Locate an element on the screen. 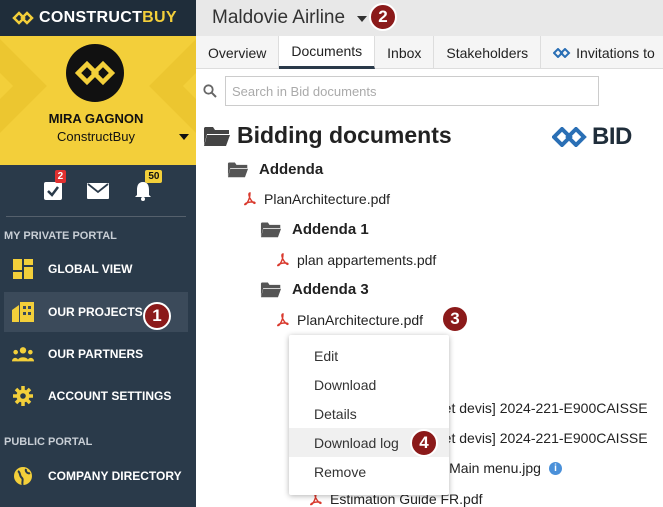 This screenshot has height=507, width=663. step-marker-3: 3 is located at coordinates (455, 319).